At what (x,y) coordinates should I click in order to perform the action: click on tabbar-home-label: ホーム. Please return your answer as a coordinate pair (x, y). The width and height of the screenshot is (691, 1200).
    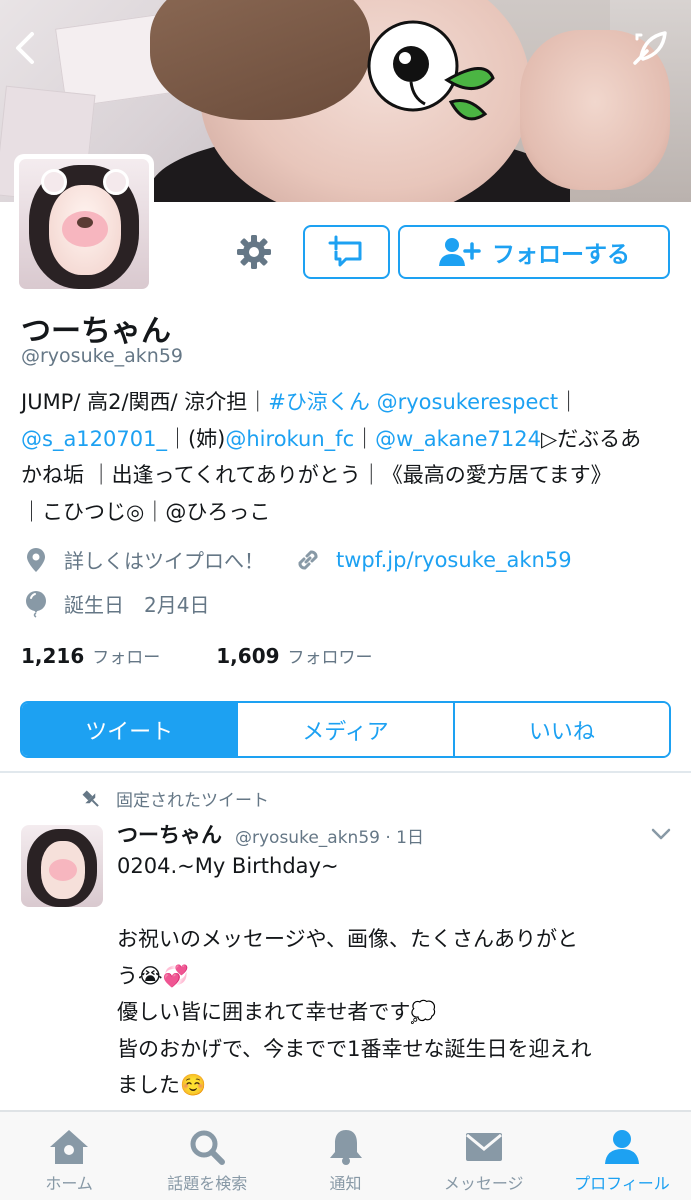
    Looking at the image, I should click on (69, 1183).